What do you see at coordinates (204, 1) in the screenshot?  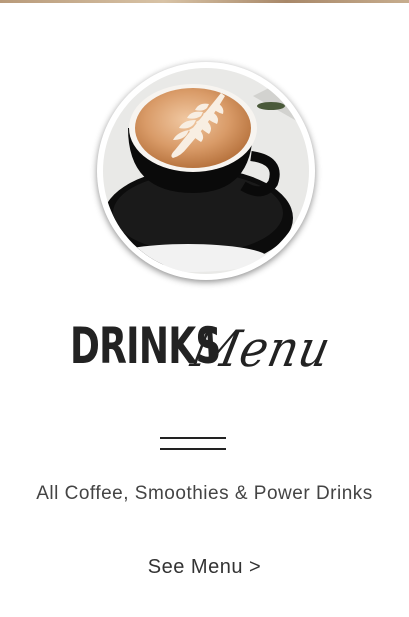 I see `top-image-strip` at bounding box center [204, 1].